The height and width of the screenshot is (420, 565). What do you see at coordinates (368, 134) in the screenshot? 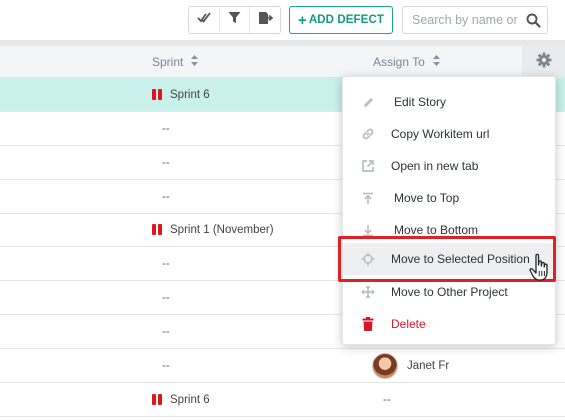
I see `link-icon` at bounding box center [368, 134].